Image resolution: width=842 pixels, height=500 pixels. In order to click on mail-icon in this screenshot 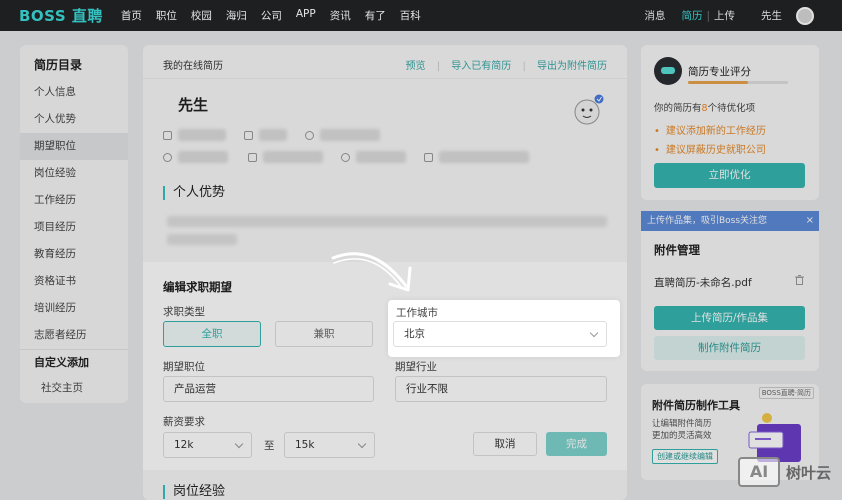, I will do `click(428, 157)`.